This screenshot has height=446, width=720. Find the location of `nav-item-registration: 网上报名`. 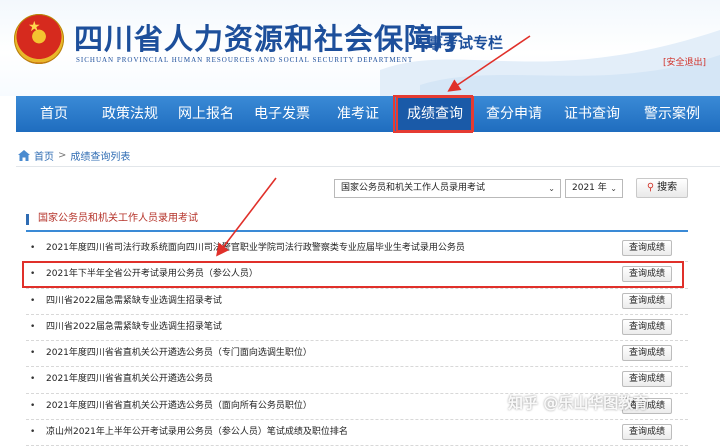

nav-item-registration: 网上报名 is located at coordinates (206, 114).